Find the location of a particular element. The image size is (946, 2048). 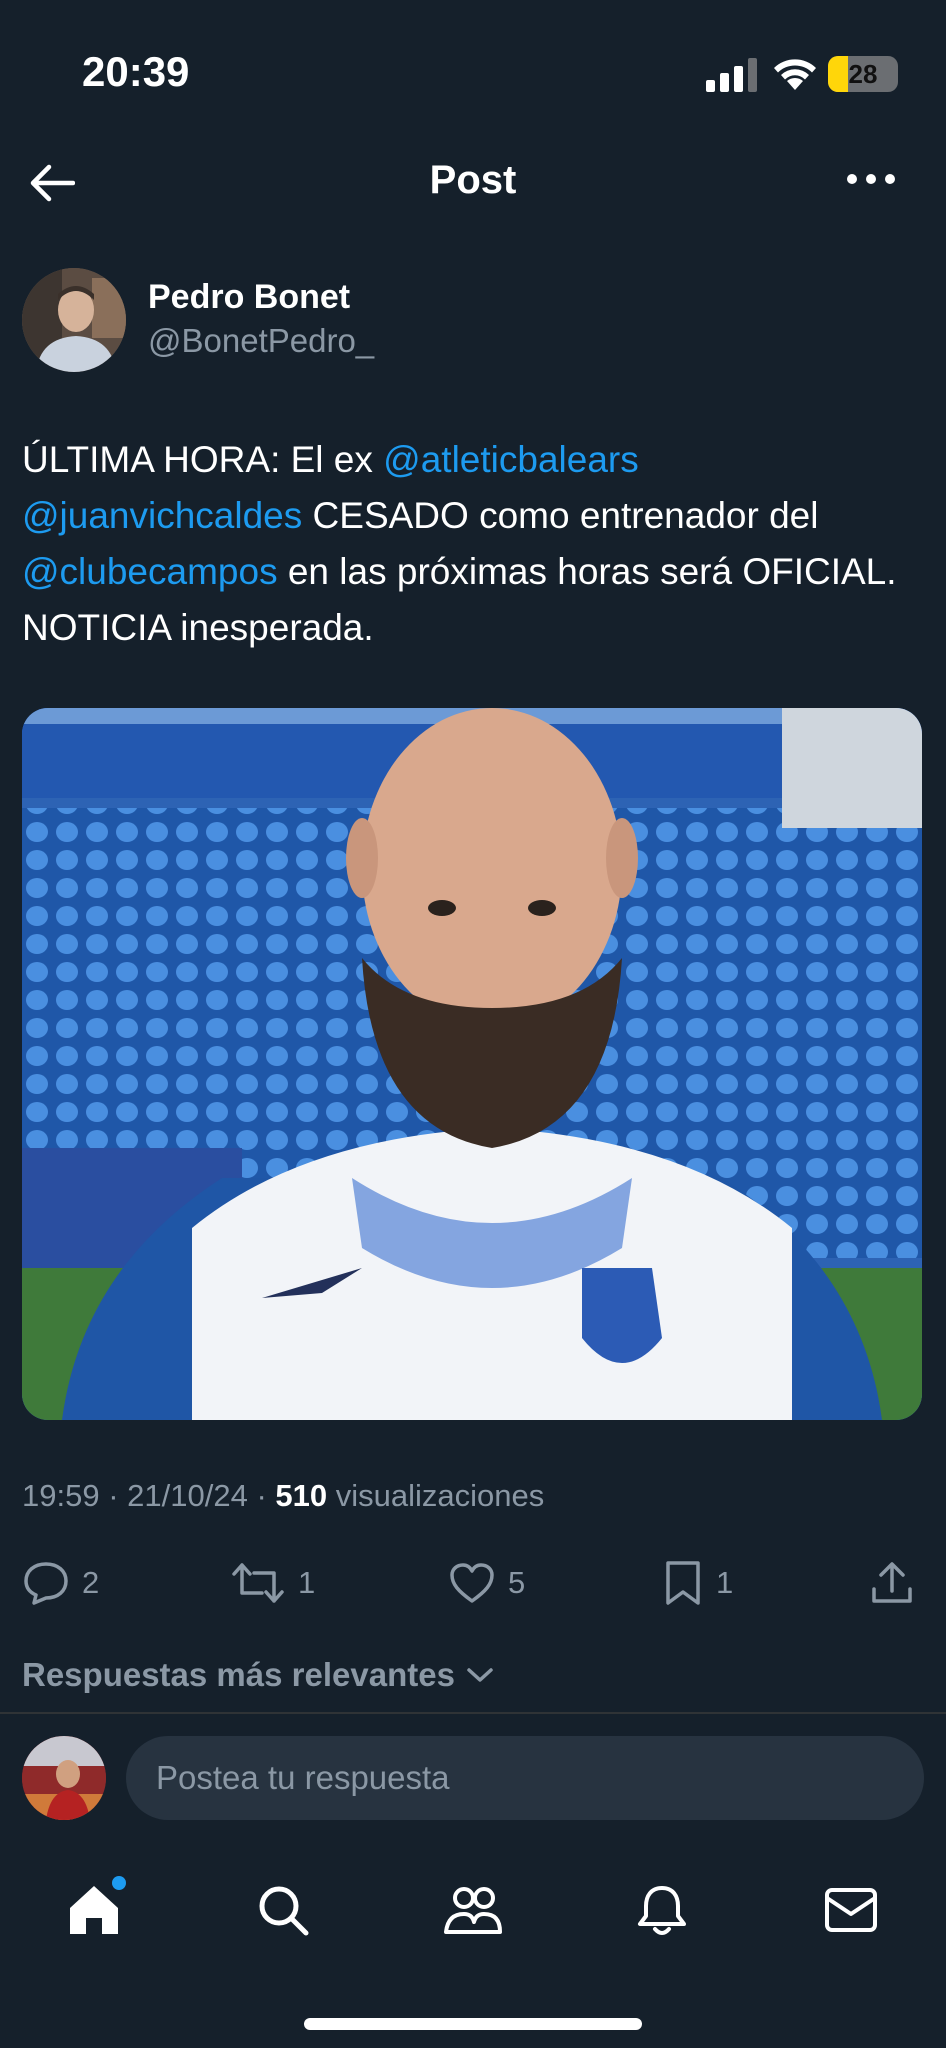

battery-percent: 28 is located at coordinates (863, 74).